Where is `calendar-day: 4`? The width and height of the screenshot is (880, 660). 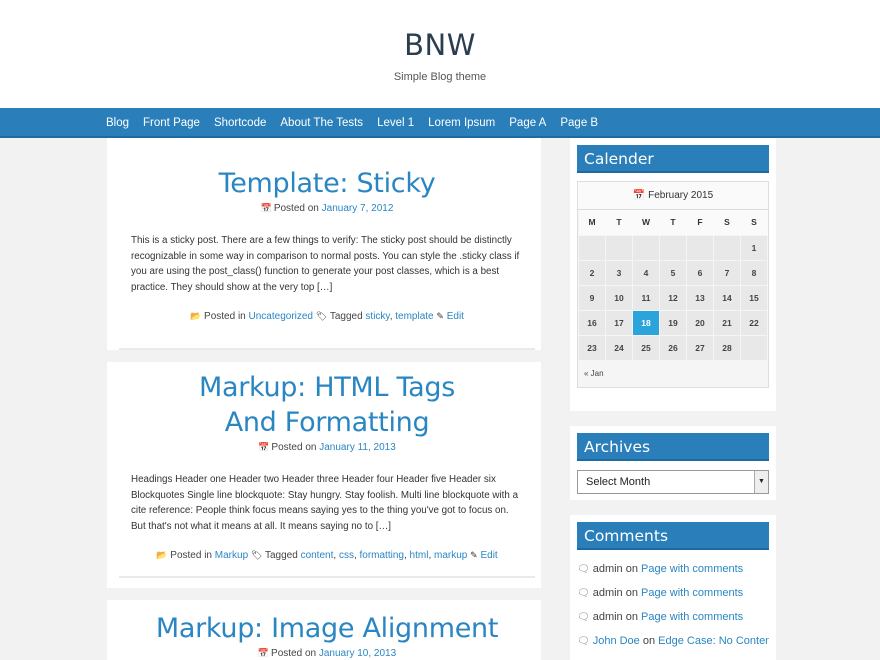 calendar-day: 4 is located at coordinates (646, 272).